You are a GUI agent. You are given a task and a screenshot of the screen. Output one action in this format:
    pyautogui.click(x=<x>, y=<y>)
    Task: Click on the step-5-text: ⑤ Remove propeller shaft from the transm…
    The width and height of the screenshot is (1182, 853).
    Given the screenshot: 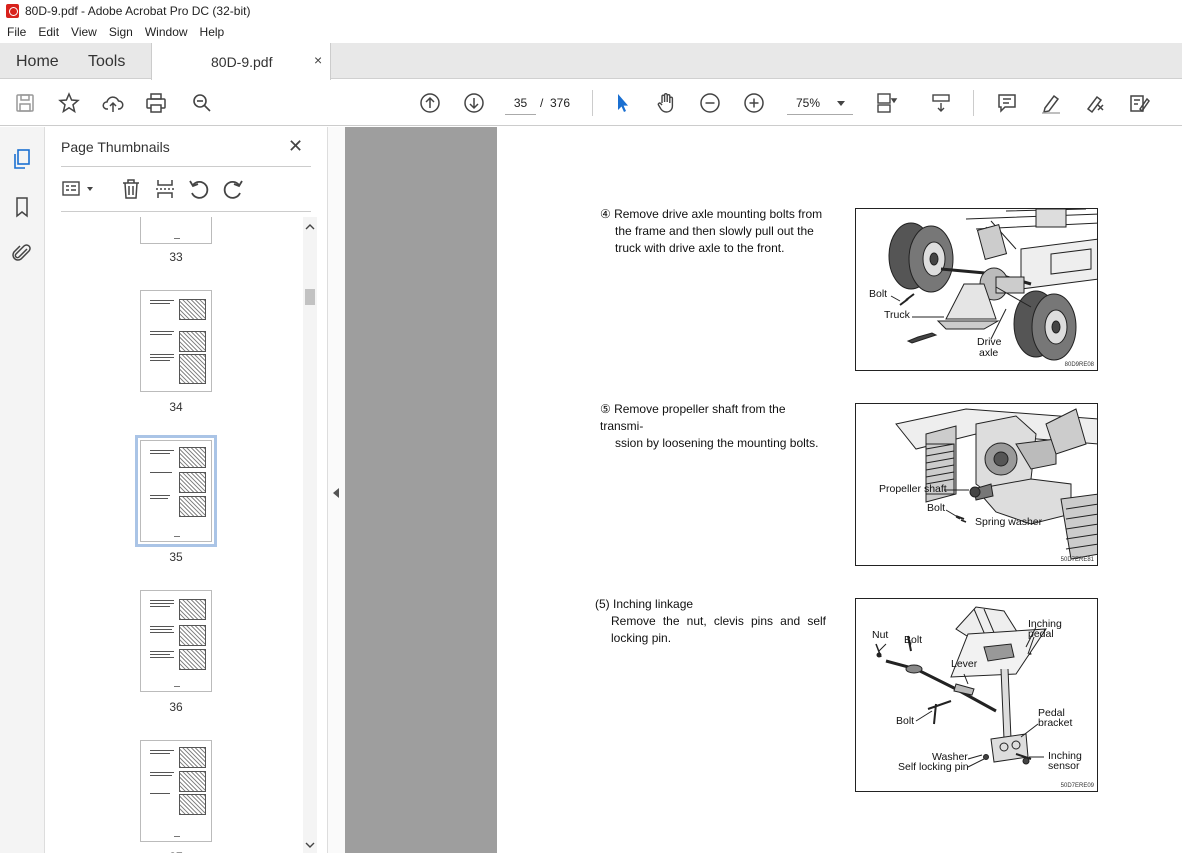 What is the action you would take?
    pyautogui.click(x=709, y=426)
    